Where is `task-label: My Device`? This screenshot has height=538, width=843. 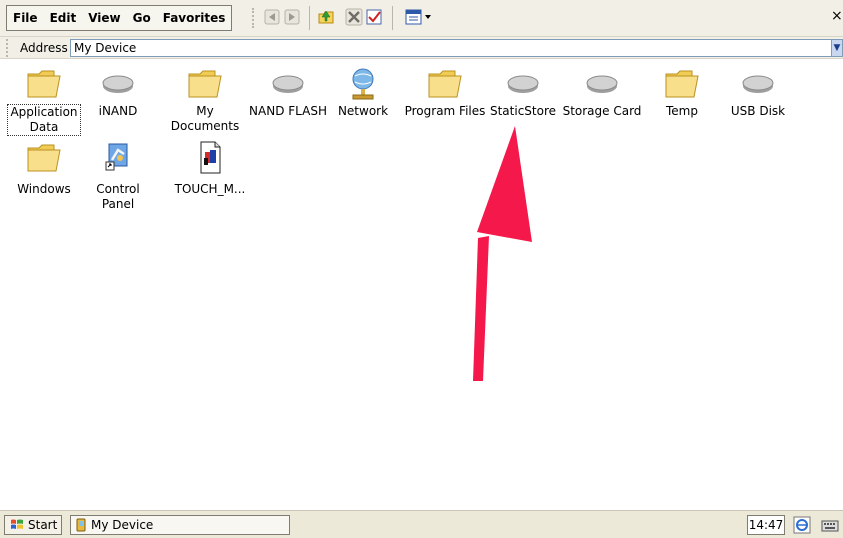
task-label: My Device is located at coordinates (122, 525).